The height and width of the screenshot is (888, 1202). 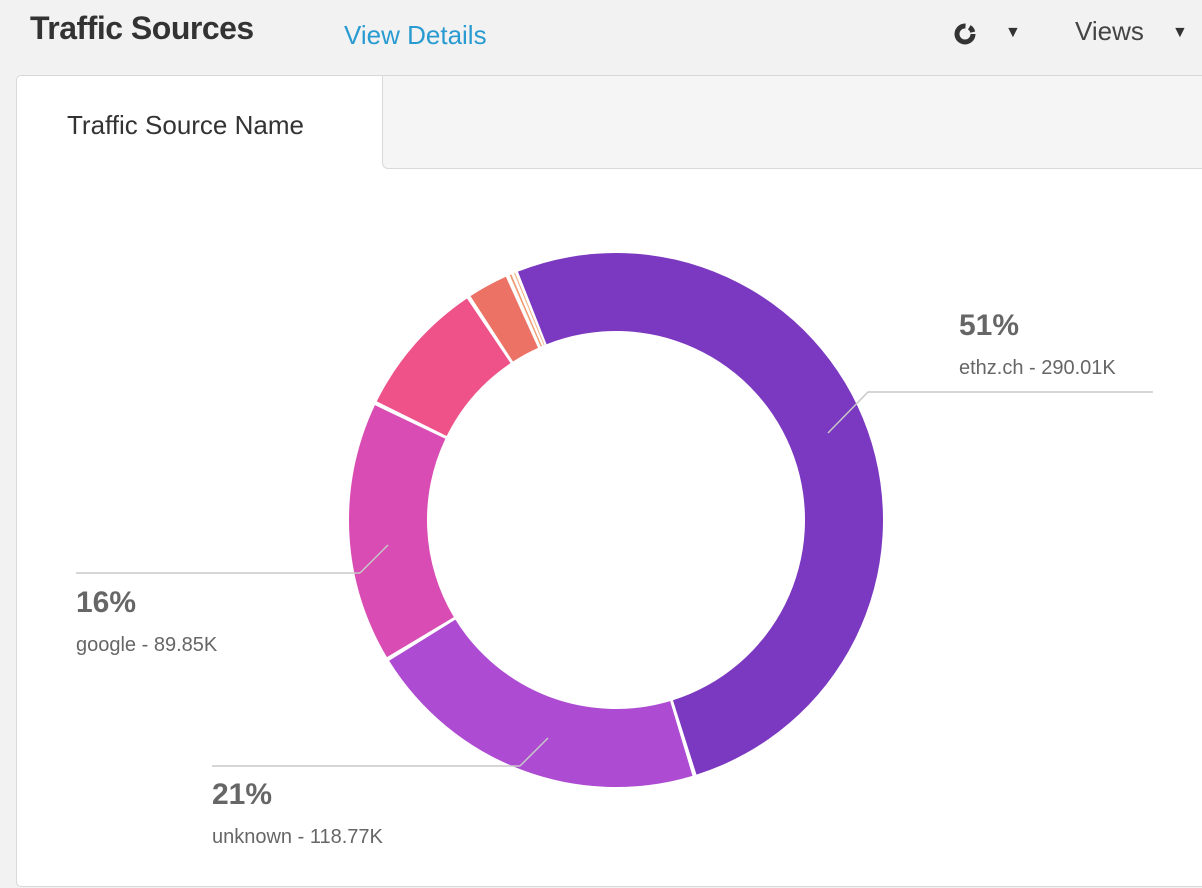 What do you see at coordinates (106, 602) in the screenshot?
I see `slice-percent-google: 16%` at bounding box center [106, 602].